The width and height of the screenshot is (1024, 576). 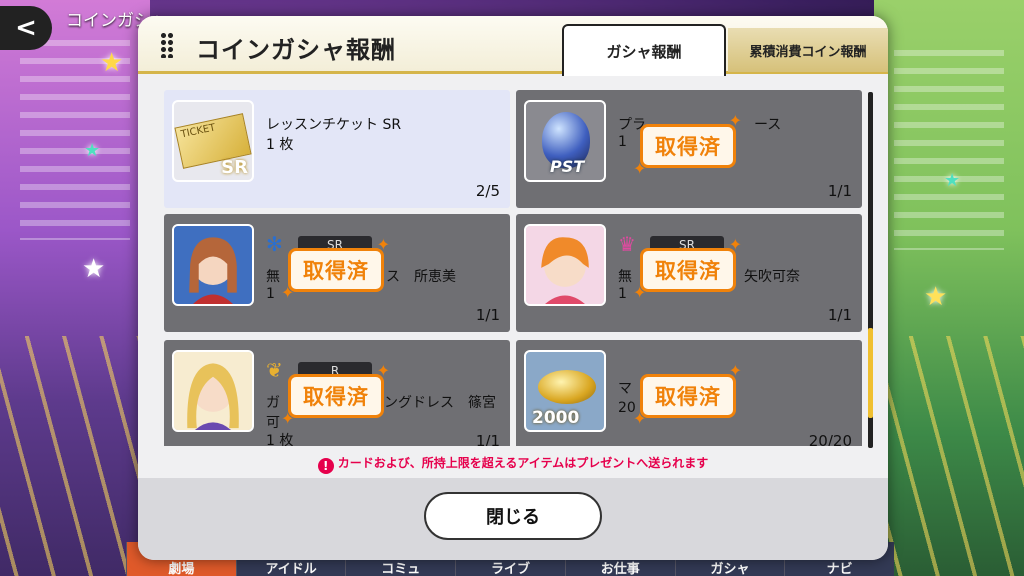 I want to click on reward-card: ✻ SR 無ス 所恵美 1 1/1 取得済 ✦ ✦, so click(x=337, y=273).